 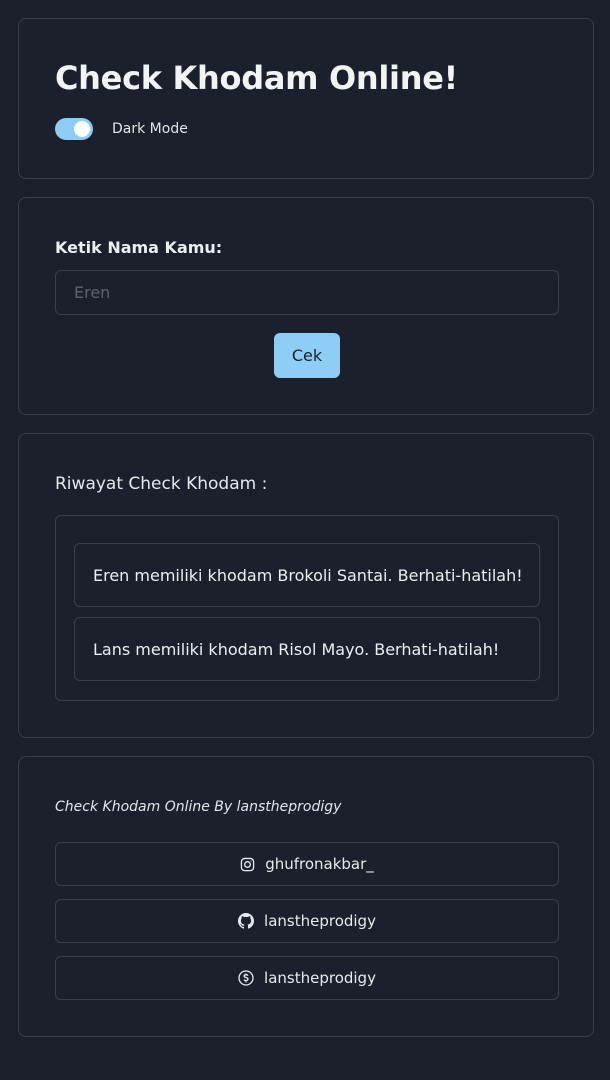 What do you see at coordinates (320, 978) in the screenshot?
I see `donation-link-label: lanstheprodigy` at bounding box center [320, 978].